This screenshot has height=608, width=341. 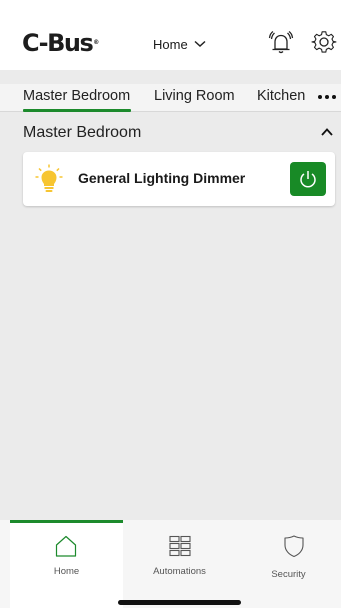 I want to click on selected-tab-indicator, so click(x=77, y=110).